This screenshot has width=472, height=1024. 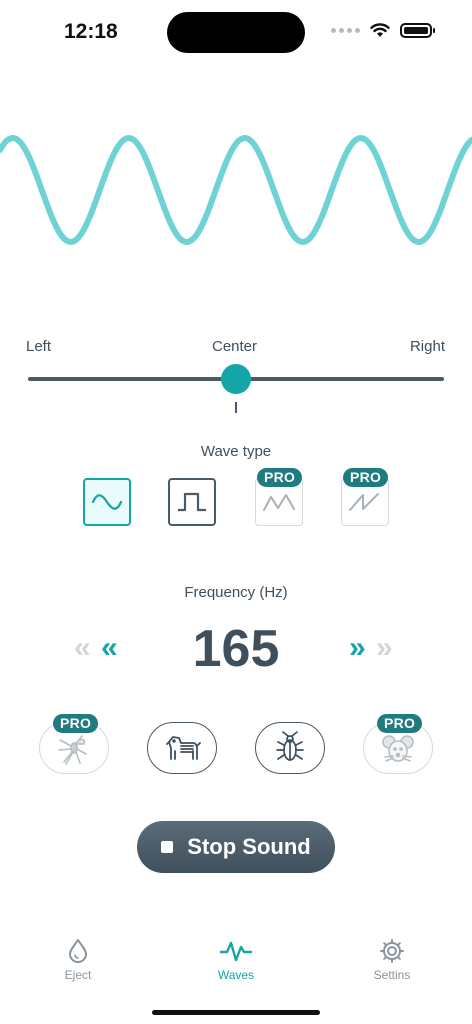 I want to click on dynamic-island, so click(x=236, y=32).